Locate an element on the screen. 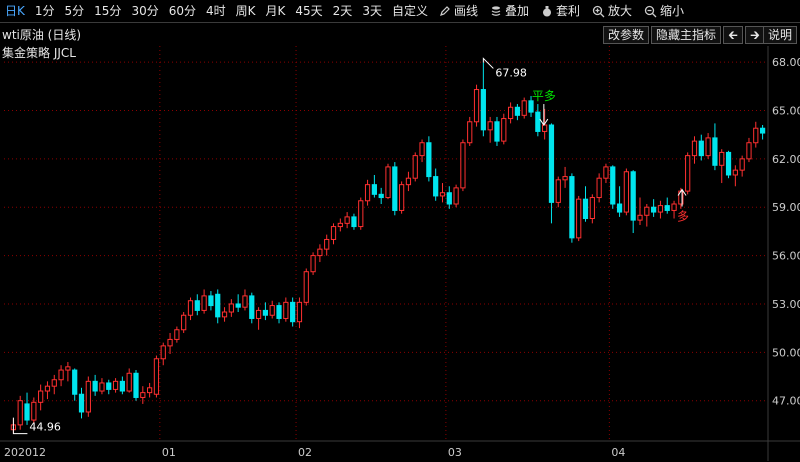 Image resolution: width=800 pixels, height=462 pixels. x-tick-label: 202012 is located at coordinates (25, 452).